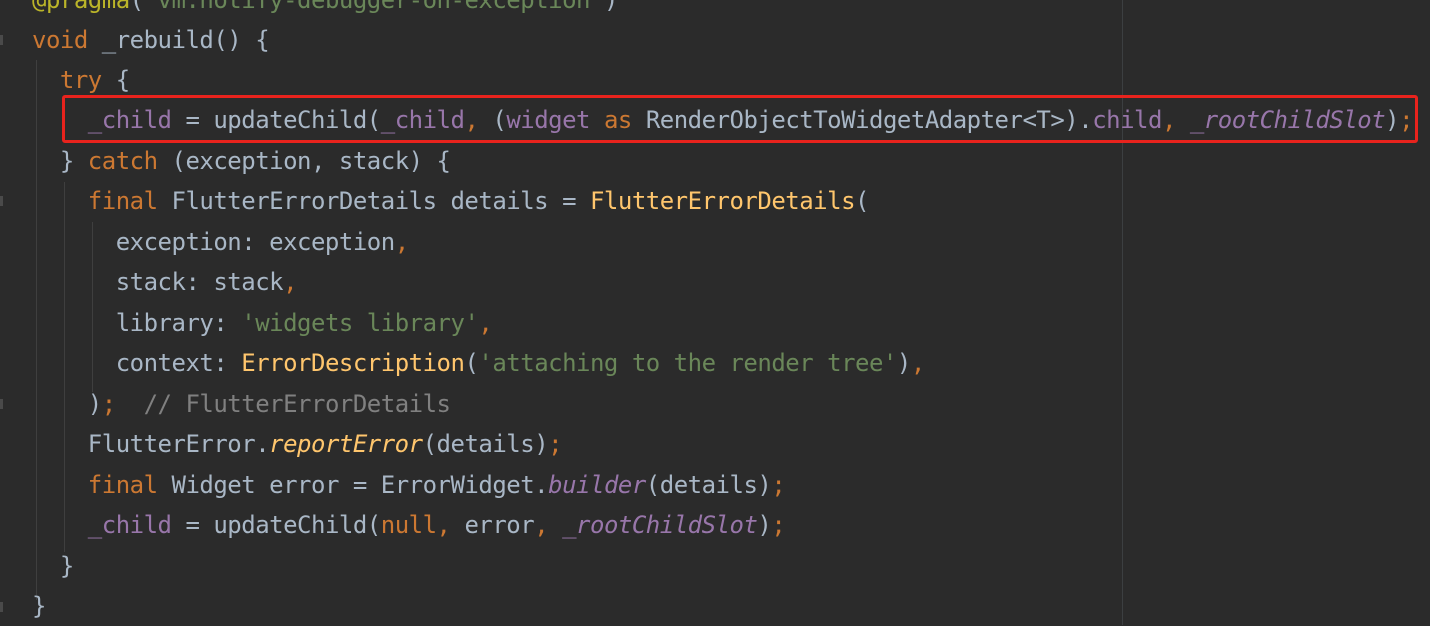 The height and width of the screenshot is (626, 1430). What do you see at coordinates (346, 444) in the screenshot?
I see `code-token: reportError` at bounding box center [346, 444].